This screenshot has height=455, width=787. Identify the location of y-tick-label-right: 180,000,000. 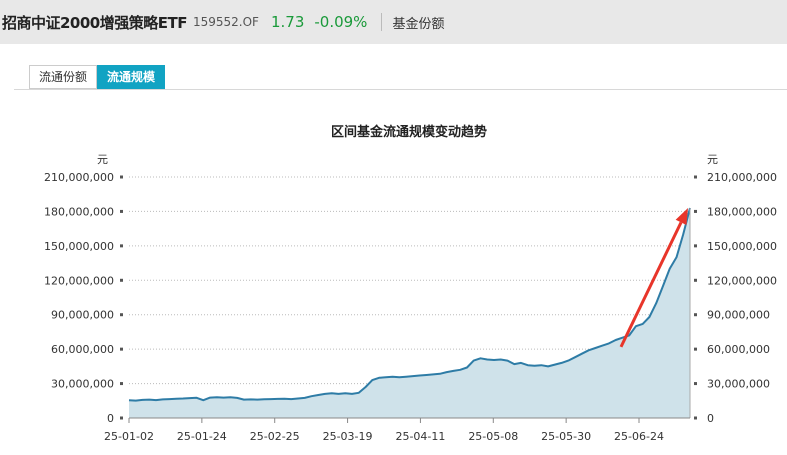
(742, 211).